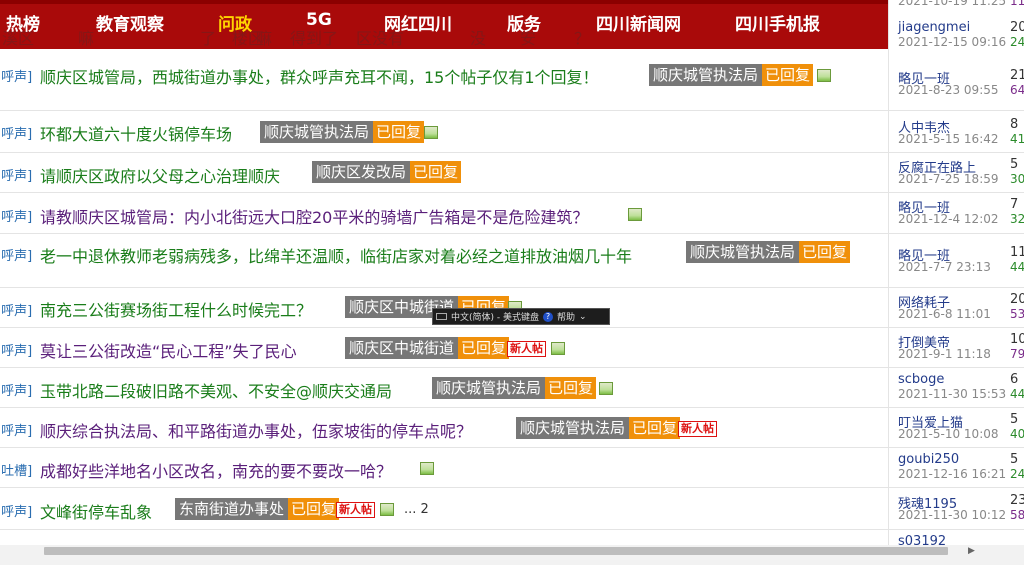  What do you see at coordinates (948, 219) in the screenshot?
I see `post-date: 2021-12-4 12:02` at bounding box center [948, 219].